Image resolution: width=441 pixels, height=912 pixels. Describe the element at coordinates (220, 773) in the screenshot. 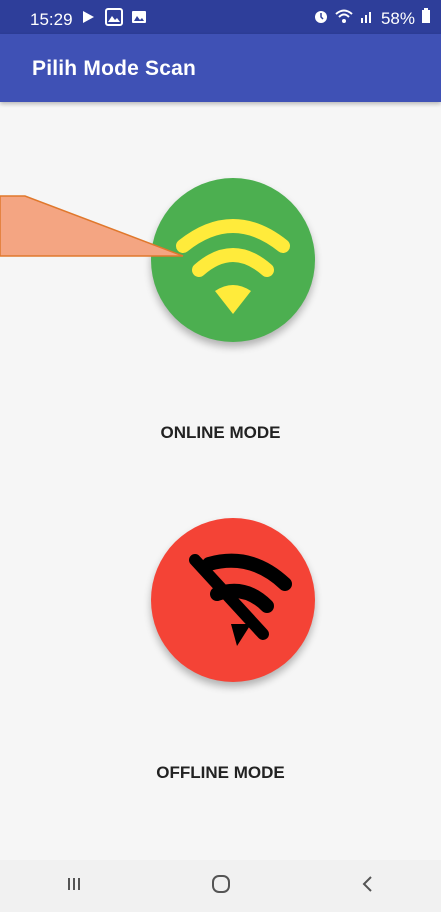

I see `offline-mode-label: OFFLINE MODE` at that location.